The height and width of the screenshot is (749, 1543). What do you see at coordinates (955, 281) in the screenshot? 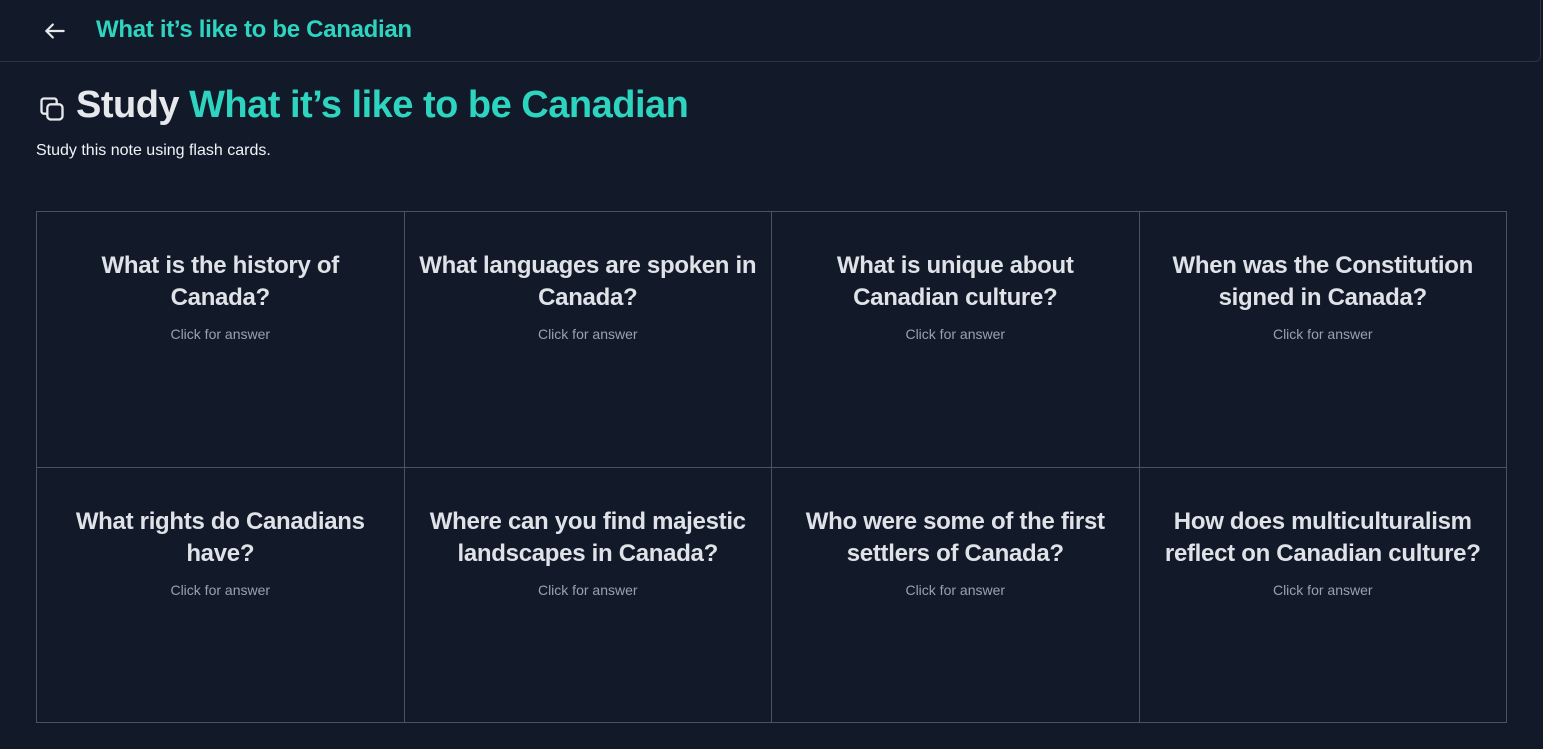
I see `flashcard-question: What is unique about Canadian culture?` at bounding box center [955, 281].